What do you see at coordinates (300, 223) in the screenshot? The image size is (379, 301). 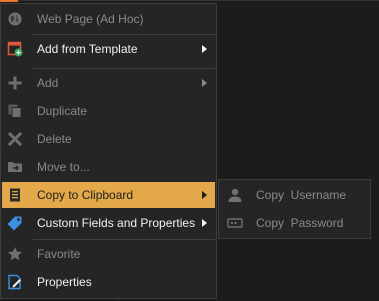 I see `submenu-item-label: Copy Password` at bounding box center [300, 223].